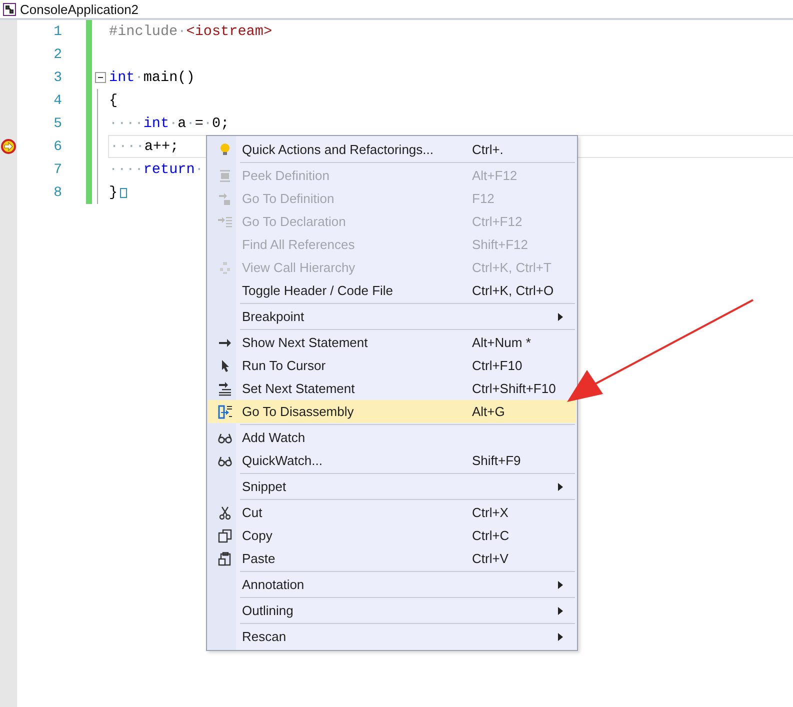 The width and height of the screenshot is (793, 707). Describe the element at coordinates (392, 460) in the screenshot. I see `menu-item: QuickWatch... Shift+F9` at that location.